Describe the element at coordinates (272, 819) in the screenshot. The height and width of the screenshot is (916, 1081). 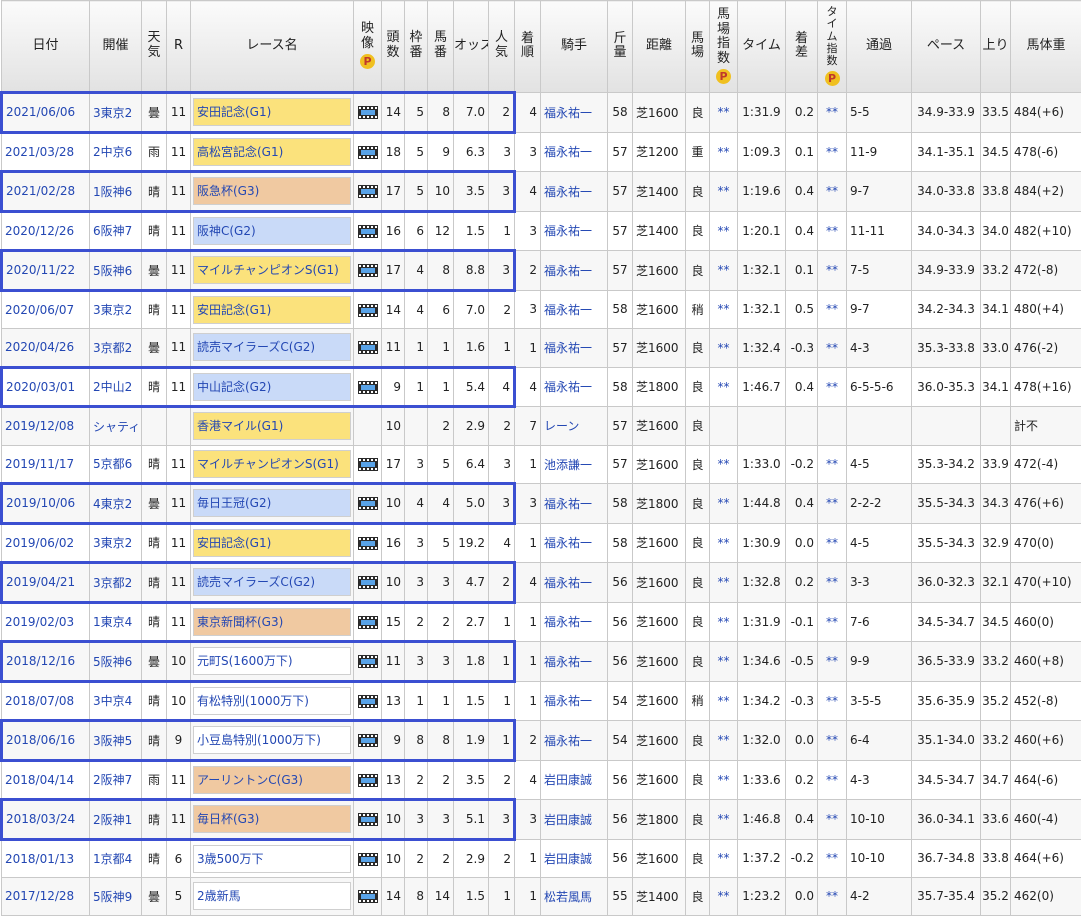
I see `race-name-label: 毎日杯(G3)` at that location.